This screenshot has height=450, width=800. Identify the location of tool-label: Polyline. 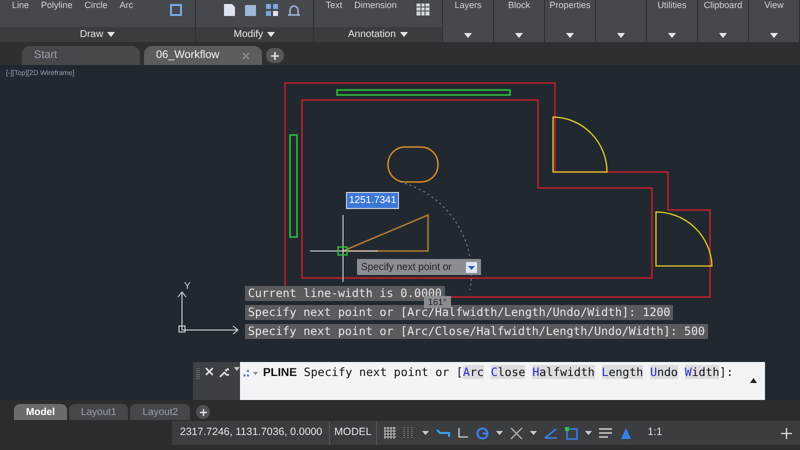
(57, 5).